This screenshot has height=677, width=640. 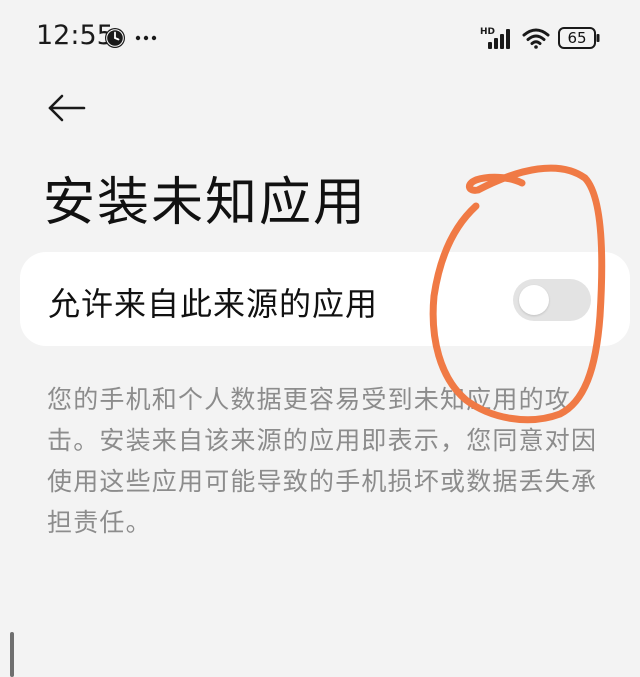 I want to click on toggle-knob, so click(x=534, y=300).